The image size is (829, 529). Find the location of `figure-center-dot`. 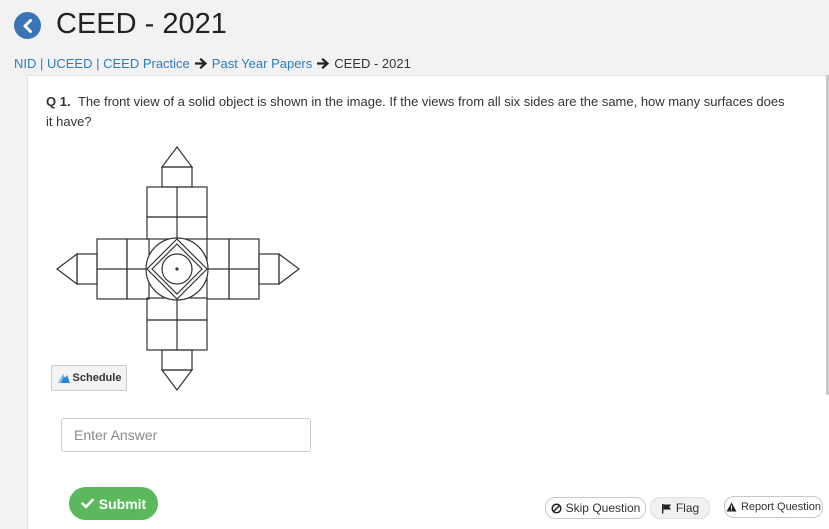

figure-center-dot is located at coordinates (177, 269).